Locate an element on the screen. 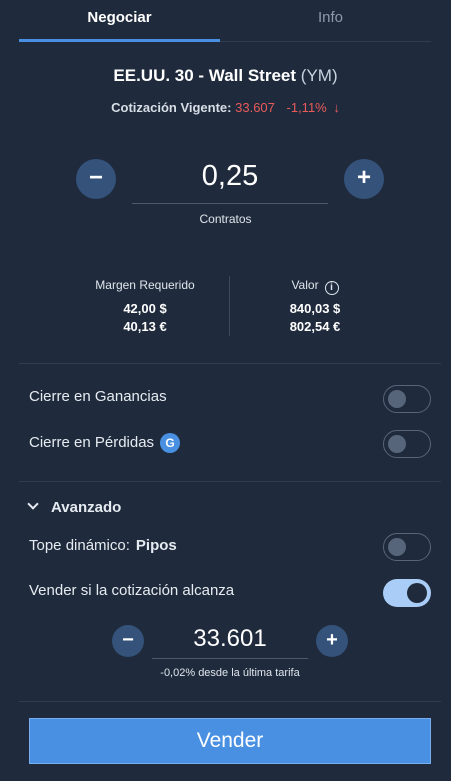 The height and width of the screenshot is (781, 451). instrument-title: EE.UU. 30 - Wall Street (YM) is located at coordinates (225, 76).